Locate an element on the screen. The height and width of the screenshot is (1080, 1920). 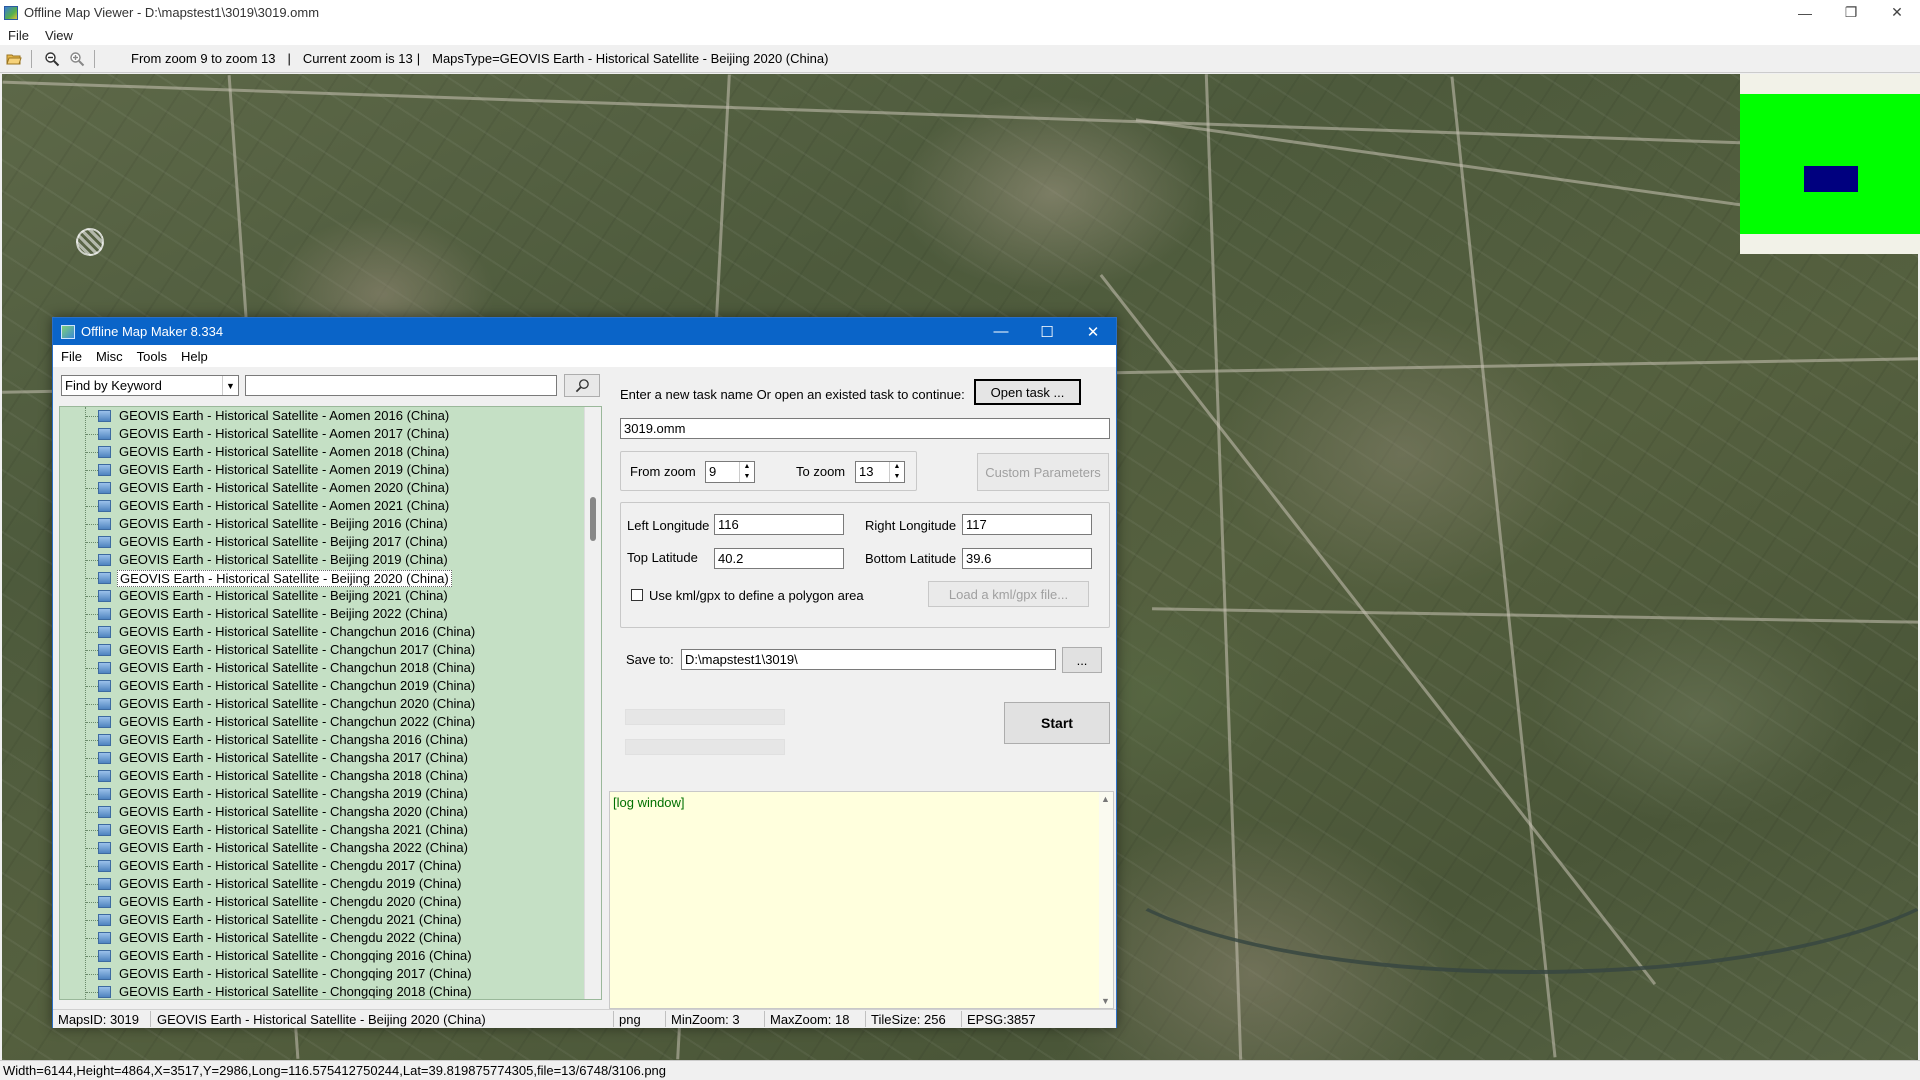
search-icon is located at coordinates (582, 386).